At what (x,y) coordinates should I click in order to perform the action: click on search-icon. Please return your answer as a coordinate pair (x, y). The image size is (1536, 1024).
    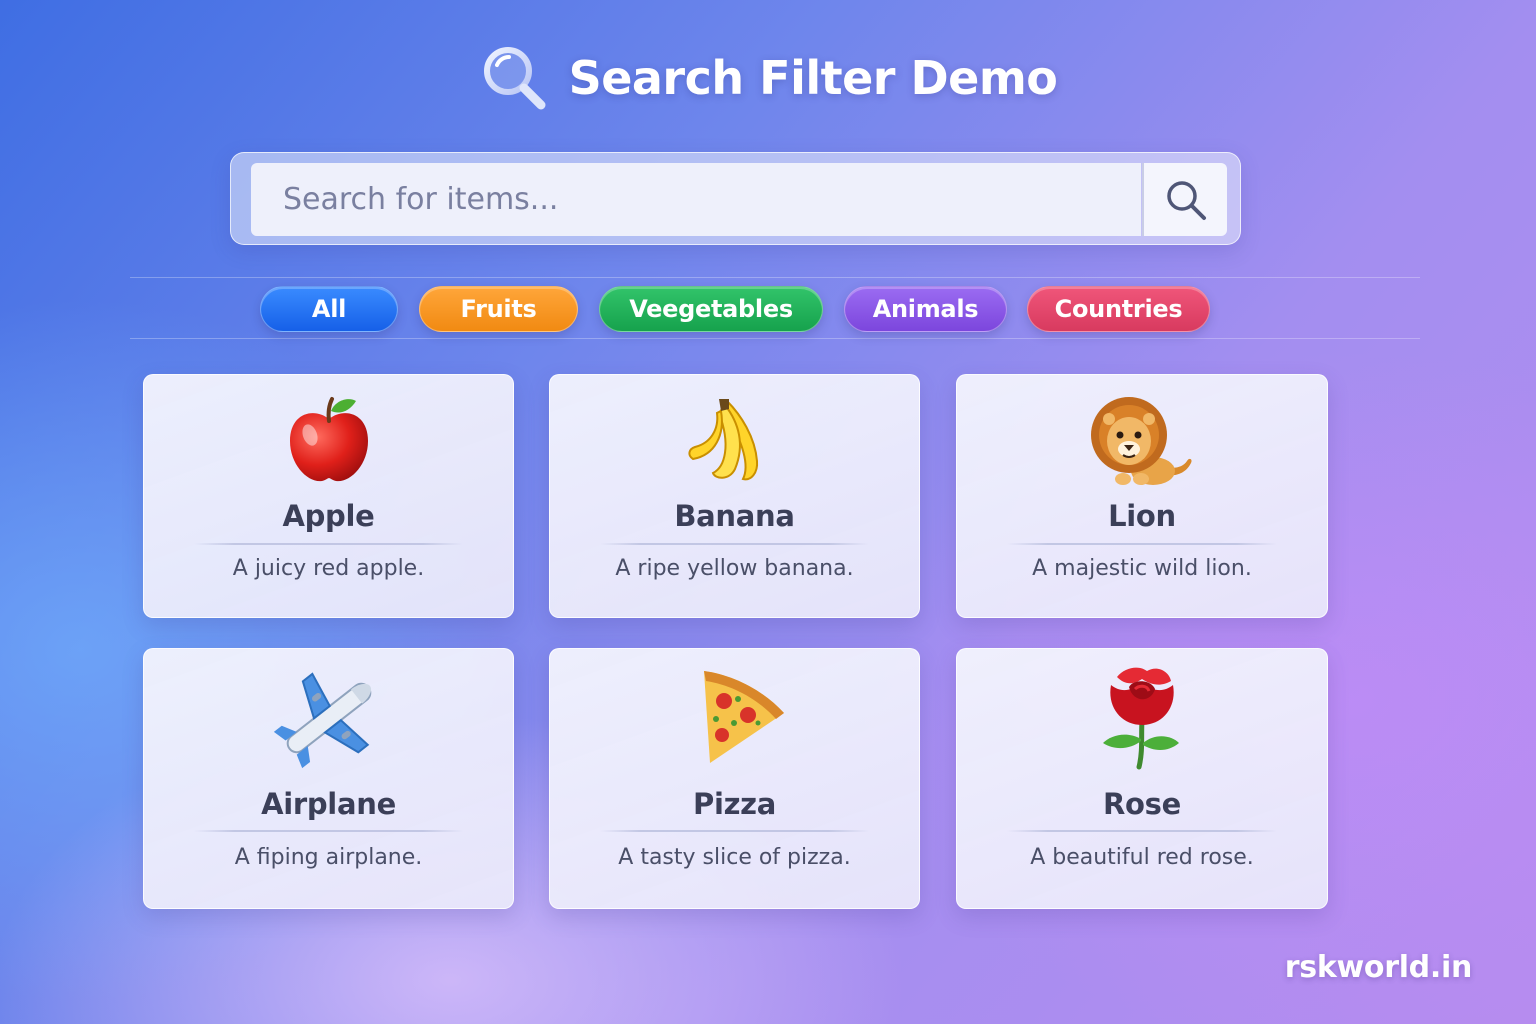
    Looking at the image, I should click on (1186, 200).